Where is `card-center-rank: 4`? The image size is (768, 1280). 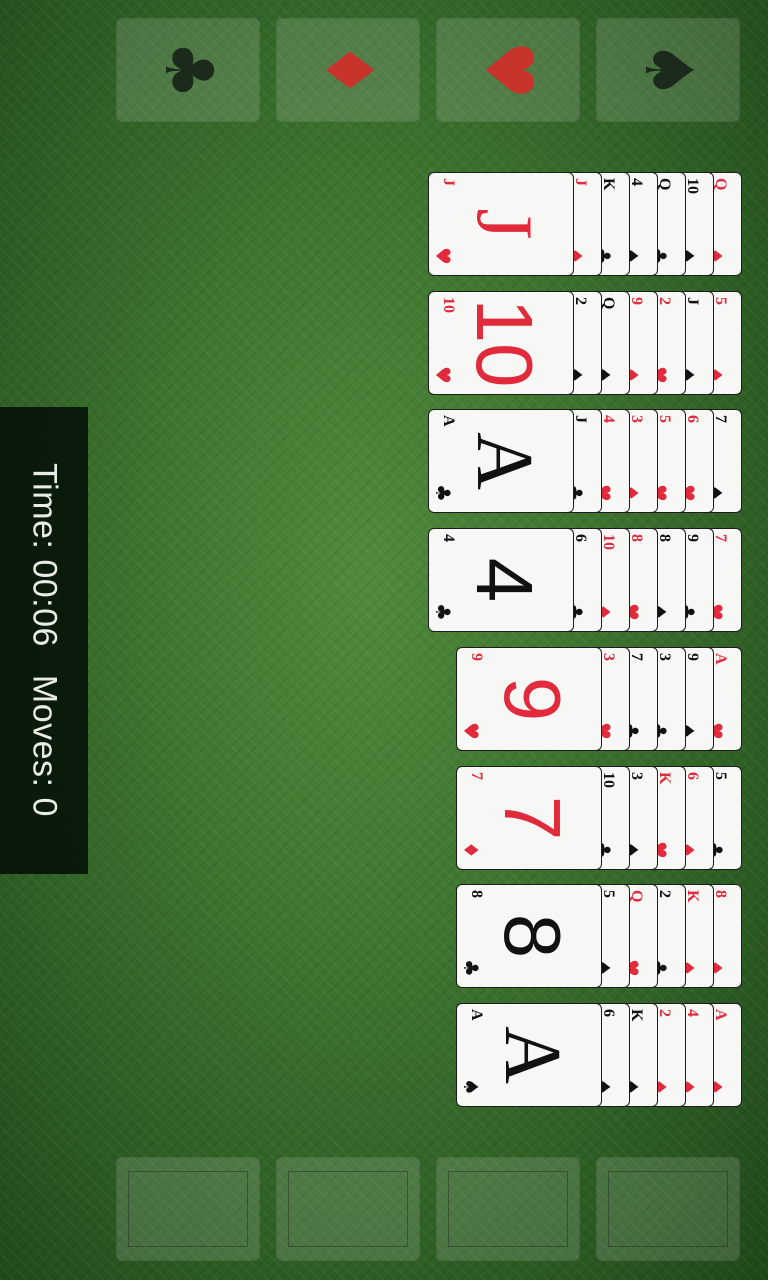 card-center-rank: 4 is located at coordinates (504, 580).